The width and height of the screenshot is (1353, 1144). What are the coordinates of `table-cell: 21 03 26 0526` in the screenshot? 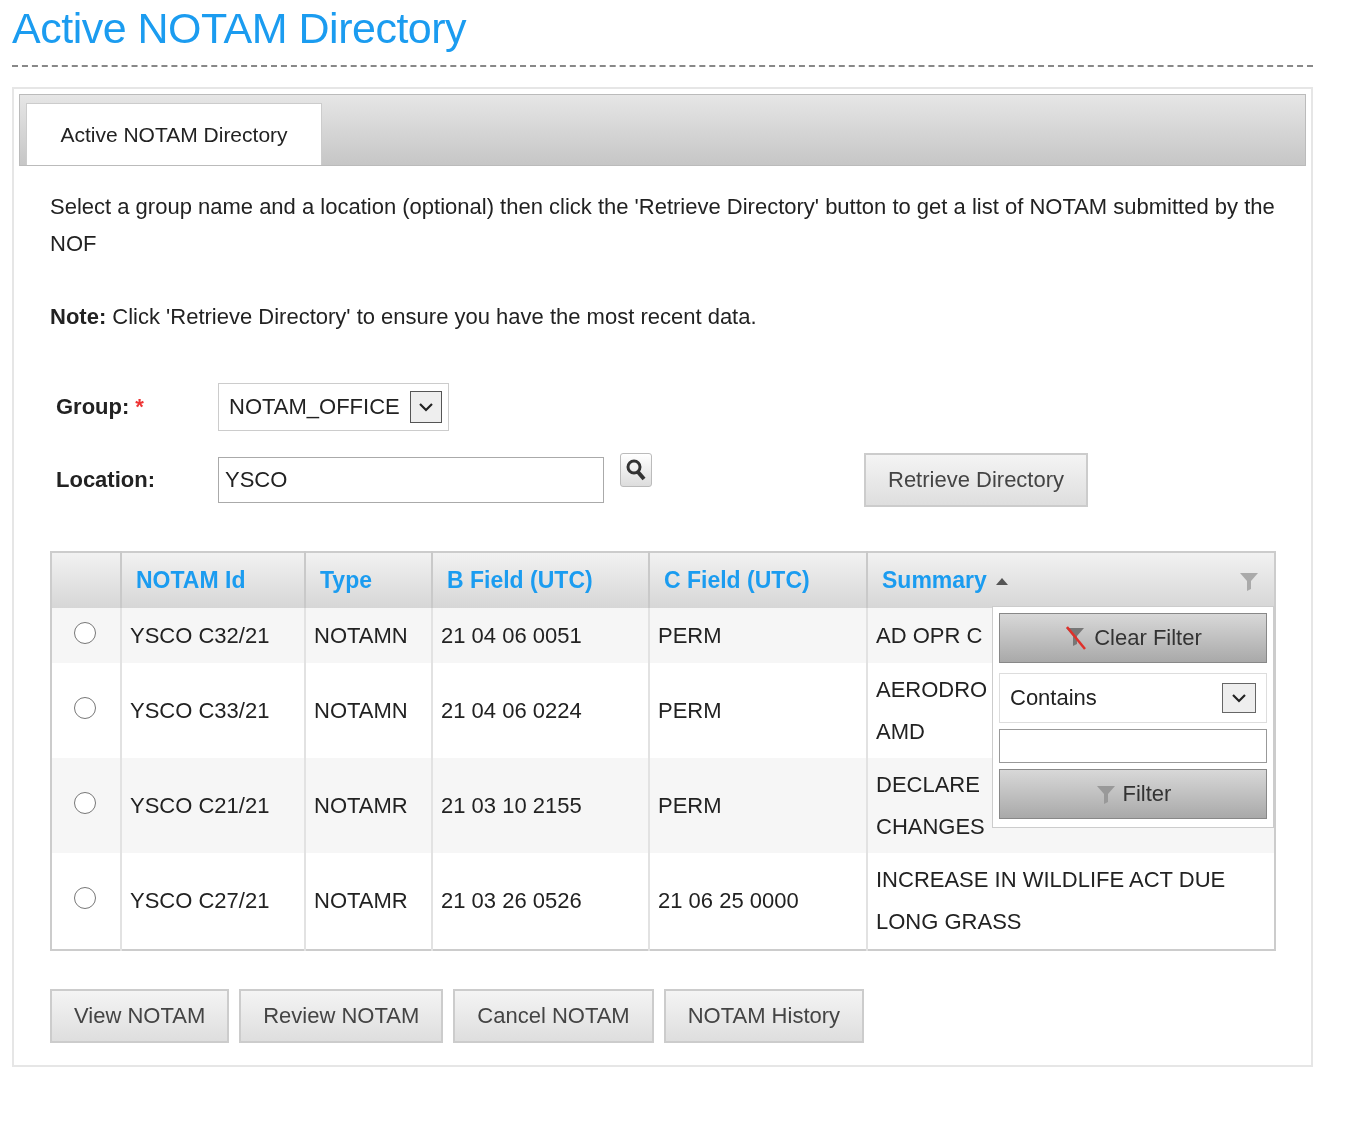 It's located at (511, 900).